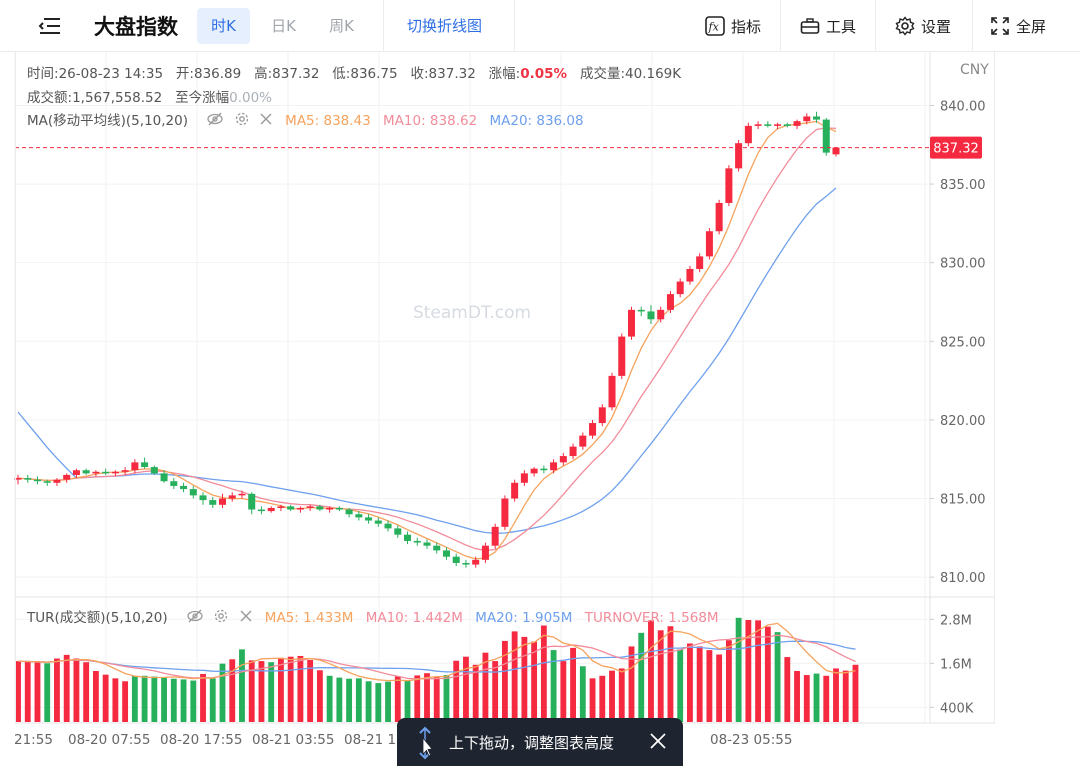 The image size is (1080, 766). I want to click on tur-ma20-value: MA20: 1.905M, so click(524, 618).